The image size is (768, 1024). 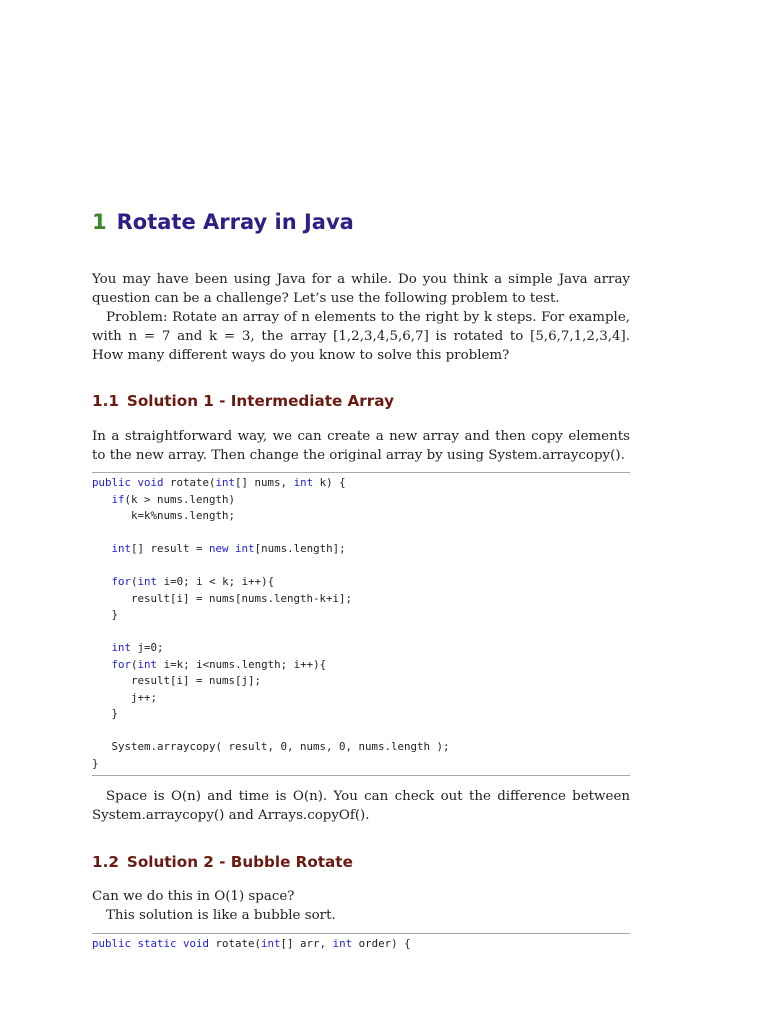 I want to click on code-line: int j=0;, so click(x=361, y=648).